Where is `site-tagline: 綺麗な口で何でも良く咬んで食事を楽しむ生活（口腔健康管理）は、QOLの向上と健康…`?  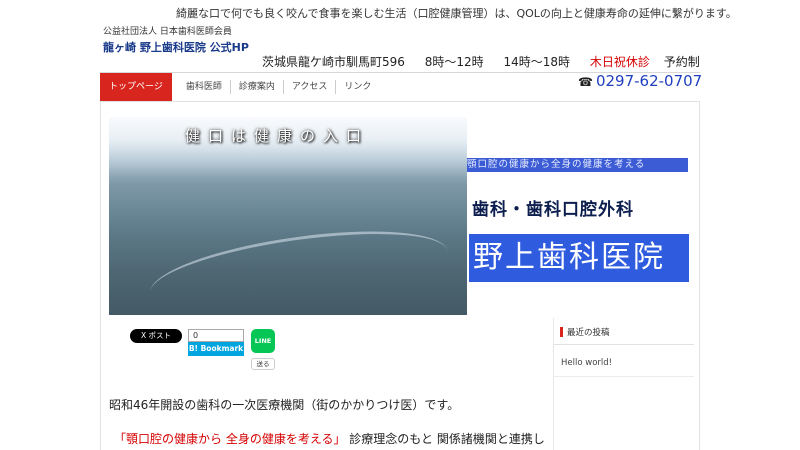 site-tagline: 綺麗な口で何でも良く咬んで食事を楽しむ生活（口腔健康管理）は、QOLの向上と健康… is located at coordinates (456, 13).